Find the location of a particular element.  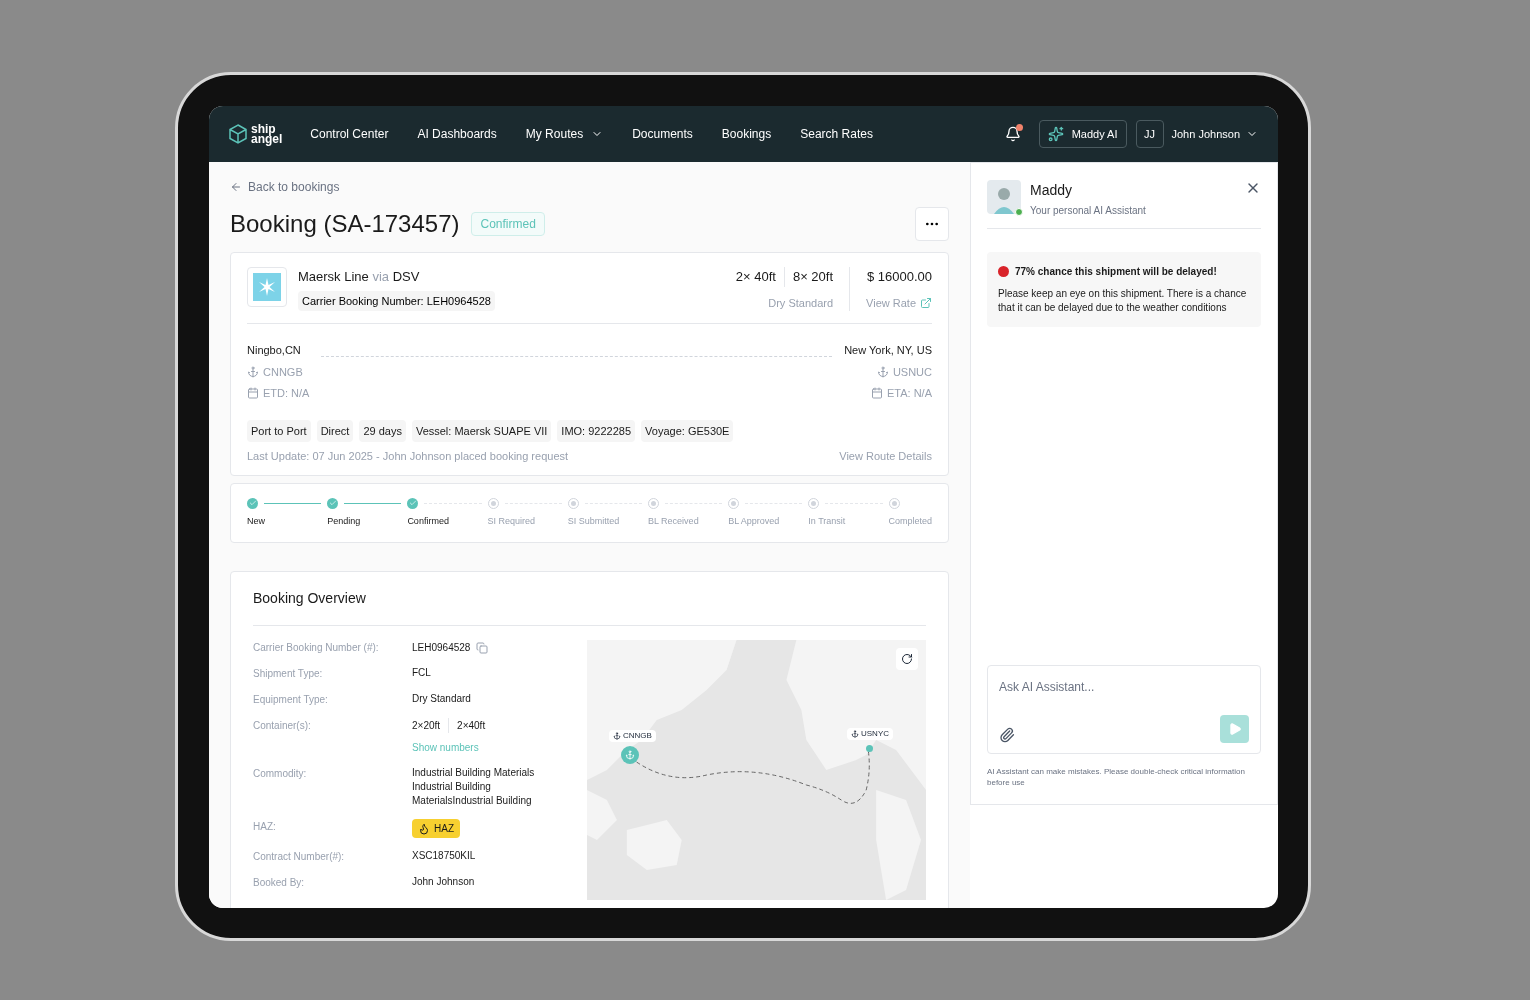

nav-link: AI Dashboards is located at coordinates (457, 134).